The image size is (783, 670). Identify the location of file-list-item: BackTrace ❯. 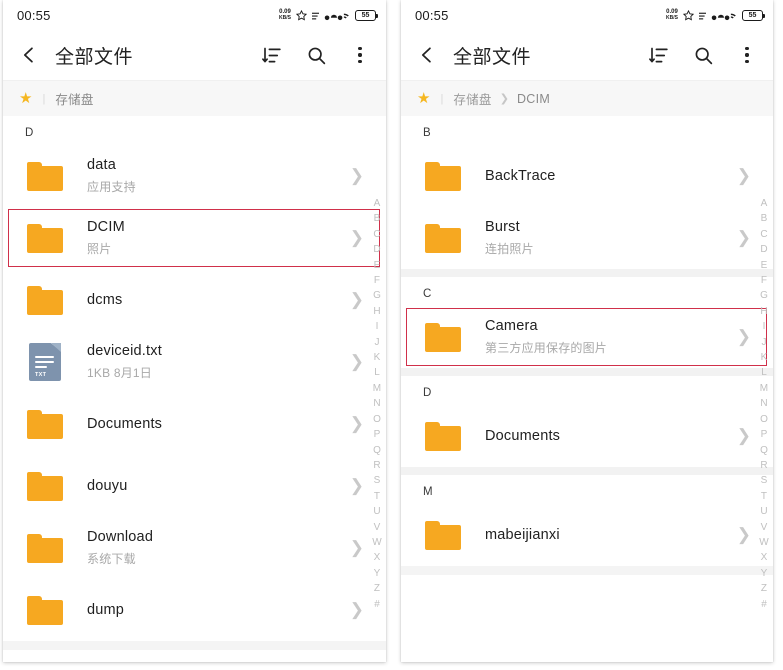
(587, 176).